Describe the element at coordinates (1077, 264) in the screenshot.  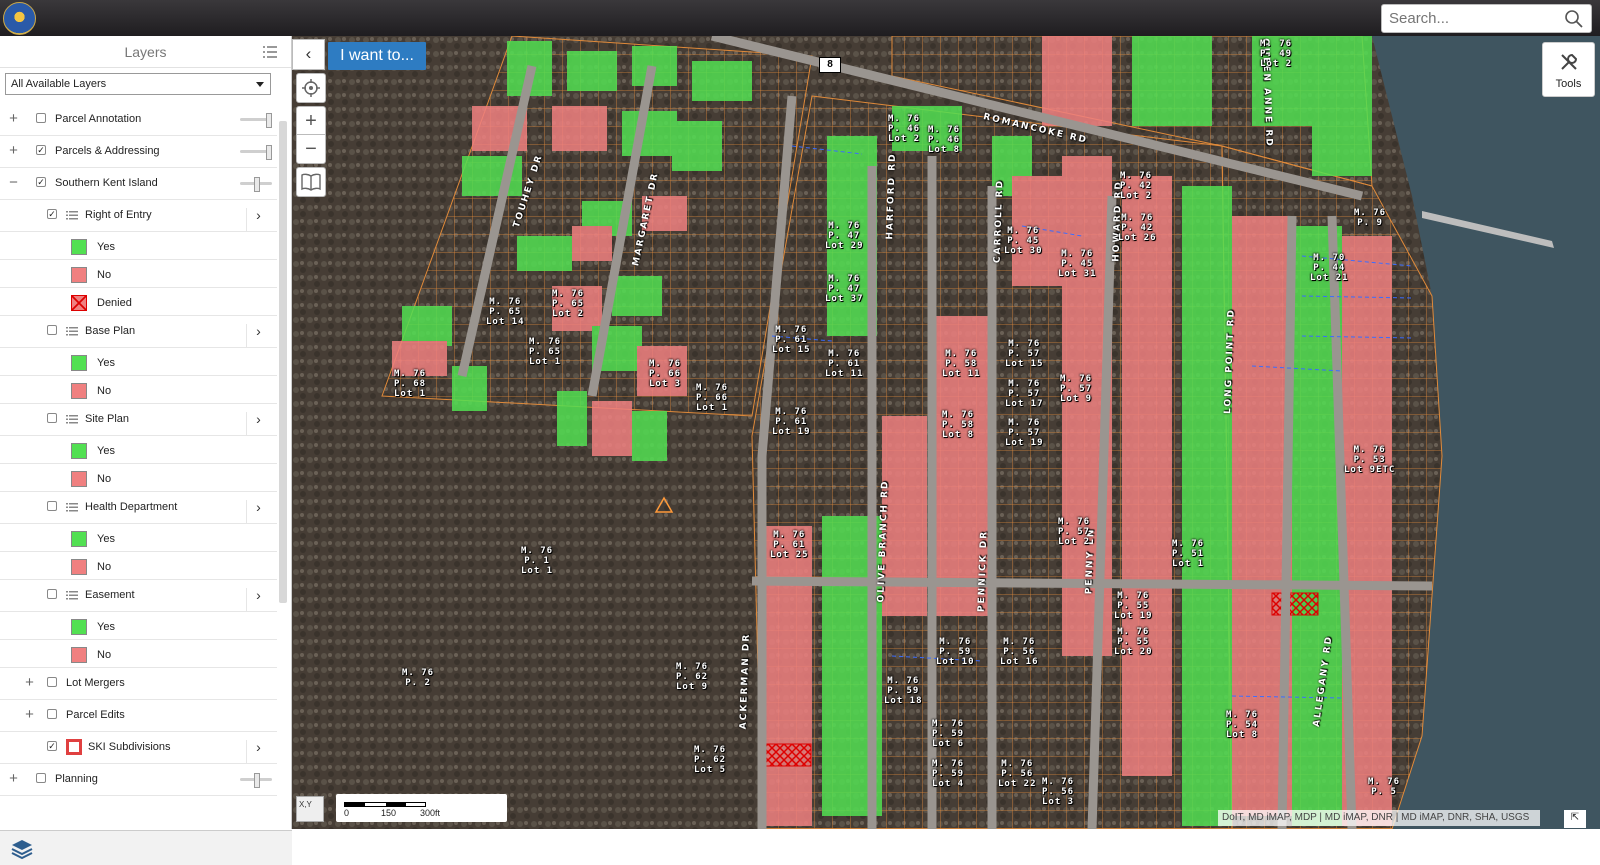
I see `lot-label: M. 76 P. 45 Lot 31` at that location.